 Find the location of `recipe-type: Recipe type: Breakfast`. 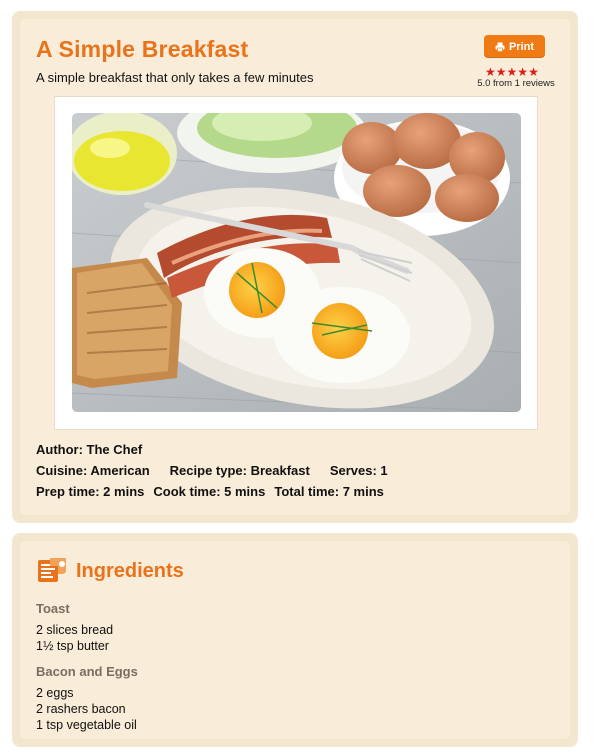

recipe-type: Recipe type: Breakfast is located at coordinates (239, 470).